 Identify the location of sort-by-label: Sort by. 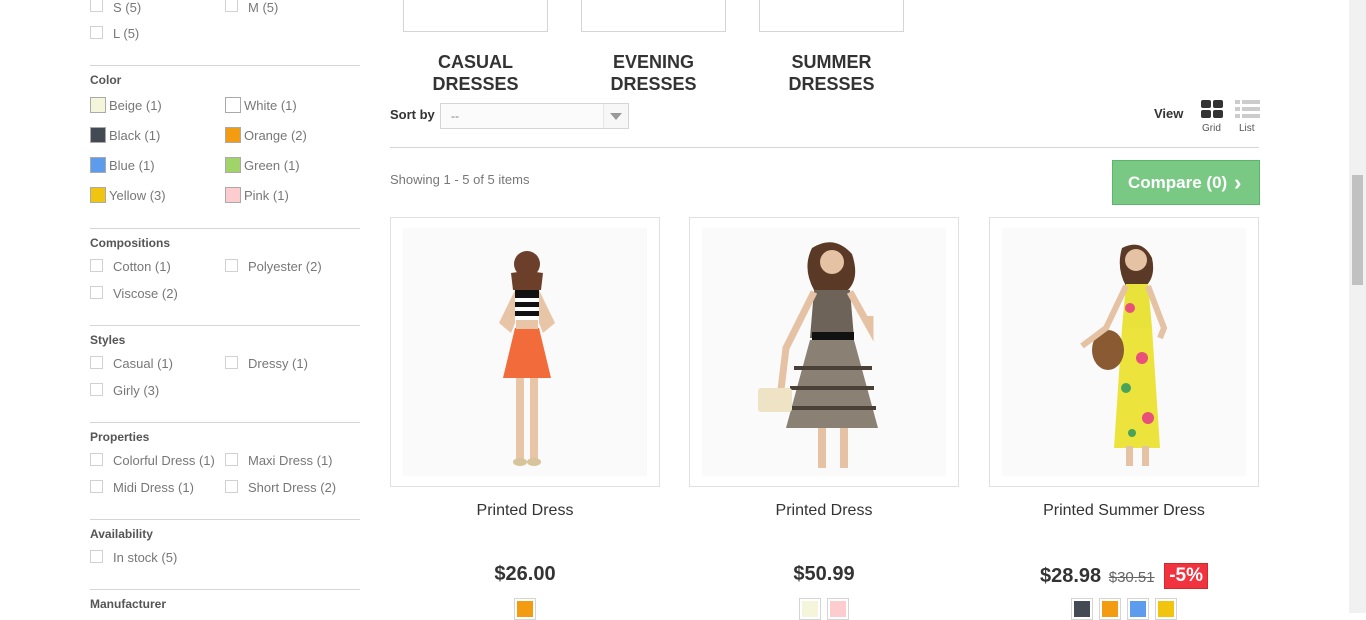
(412, 114).